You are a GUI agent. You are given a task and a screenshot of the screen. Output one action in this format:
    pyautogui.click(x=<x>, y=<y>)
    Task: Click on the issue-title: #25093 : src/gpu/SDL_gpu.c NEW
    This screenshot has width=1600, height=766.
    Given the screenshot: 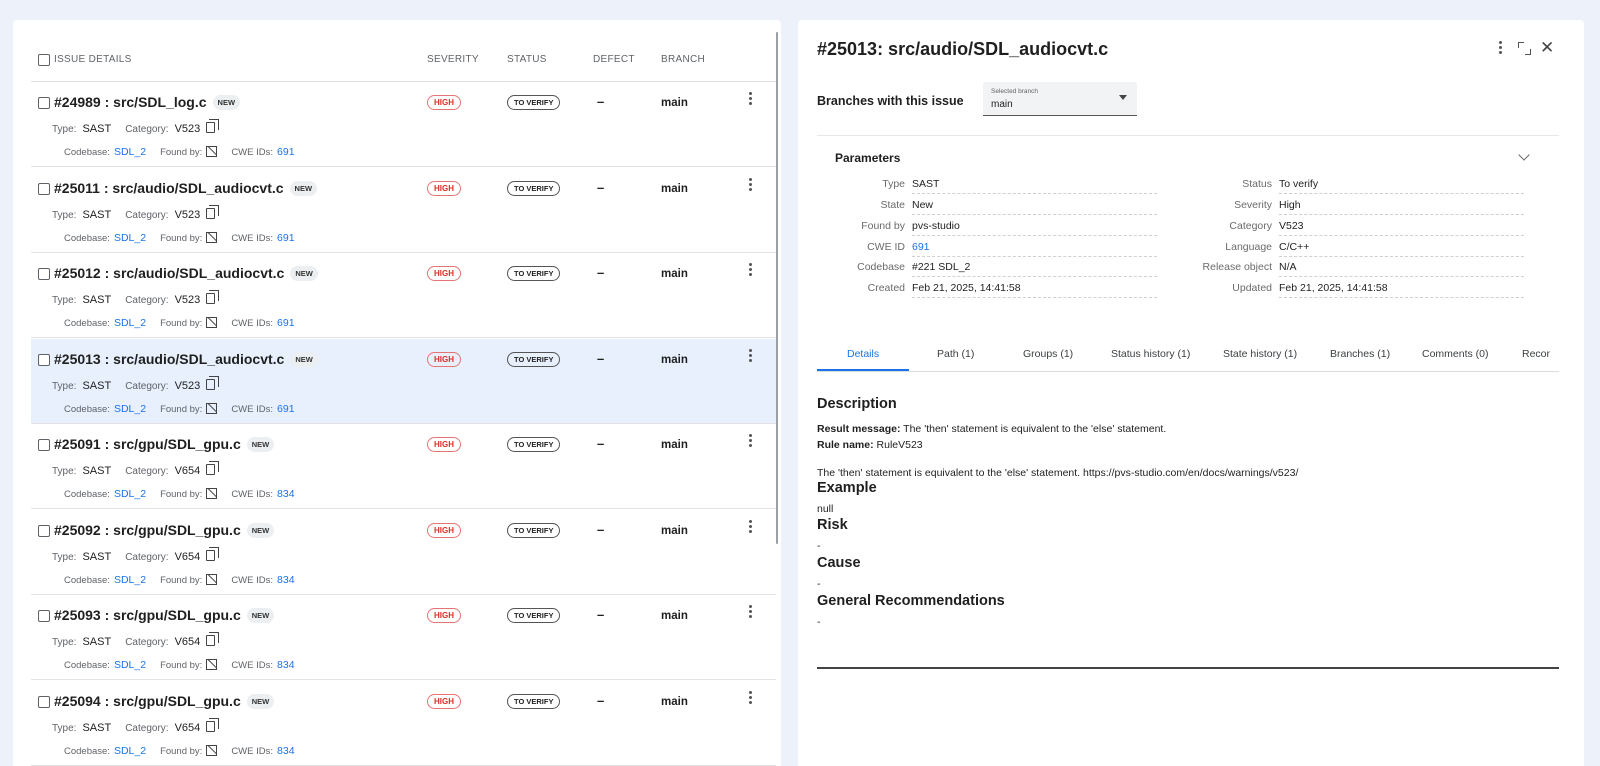 What is the action you would take?
    pyautogui.click(x=164, y=615)
    